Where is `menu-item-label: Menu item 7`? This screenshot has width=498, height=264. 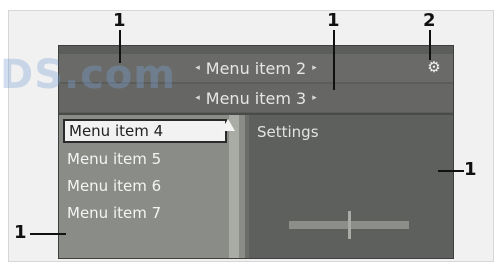 menu-item-label: Menu item 7 is located at coordinates (114, 213).